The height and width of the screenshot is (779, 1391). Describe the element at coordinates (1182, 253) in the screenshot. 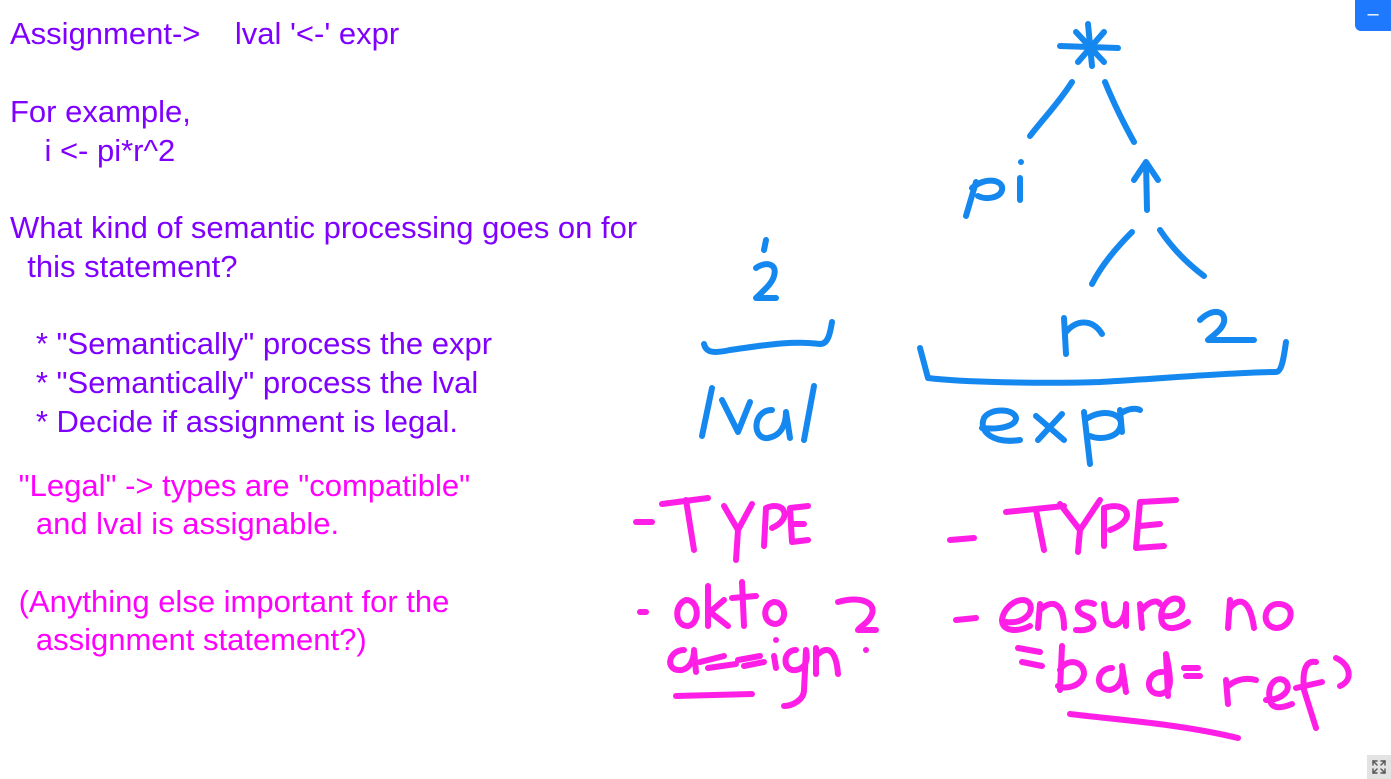

I see `tree-branch-caret-right` at that location.